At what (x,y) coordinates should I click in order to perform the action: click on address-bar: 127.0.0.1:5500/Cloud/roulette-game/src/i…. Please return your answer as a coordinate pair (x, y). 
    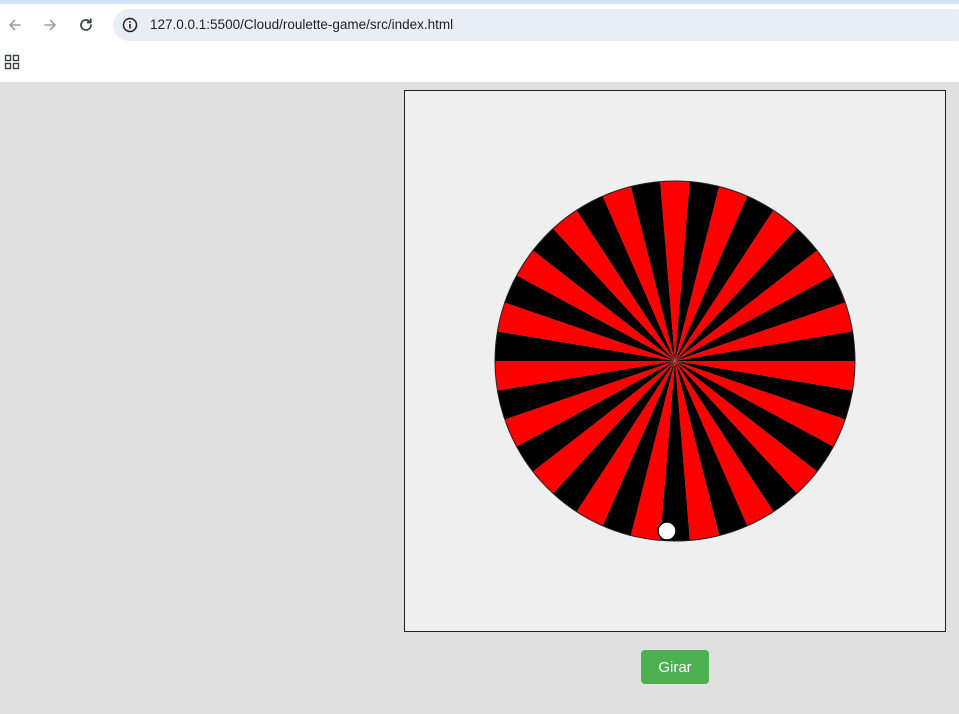
    Looking at the image, I should click on (536, 25).